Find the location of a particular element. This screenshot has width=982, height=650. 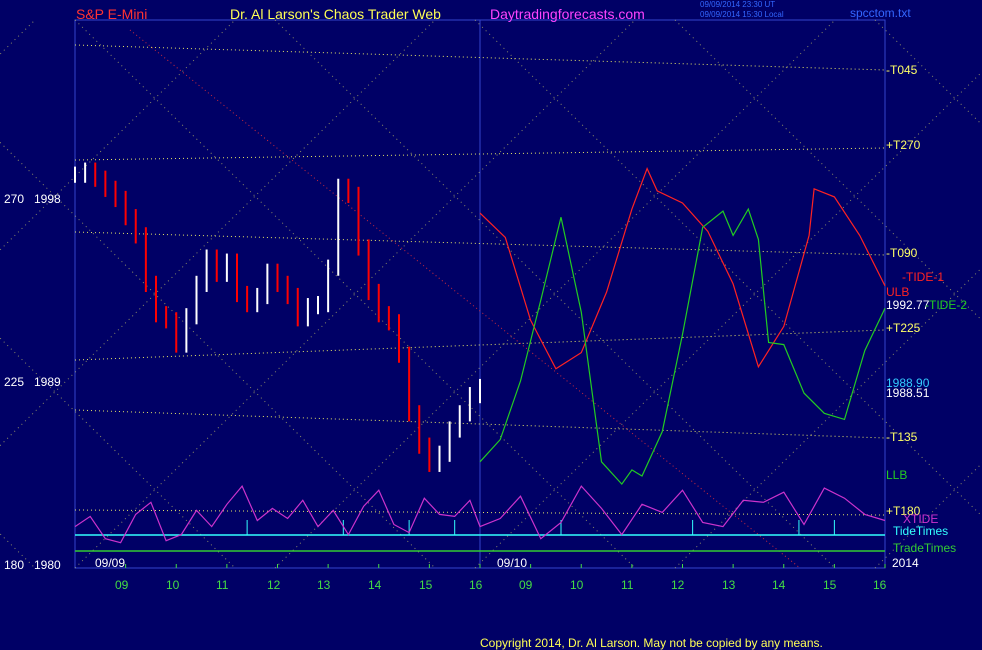

timestamp-ut: 09/09/2014 23:30 UT is located at coordinates (738, 4).